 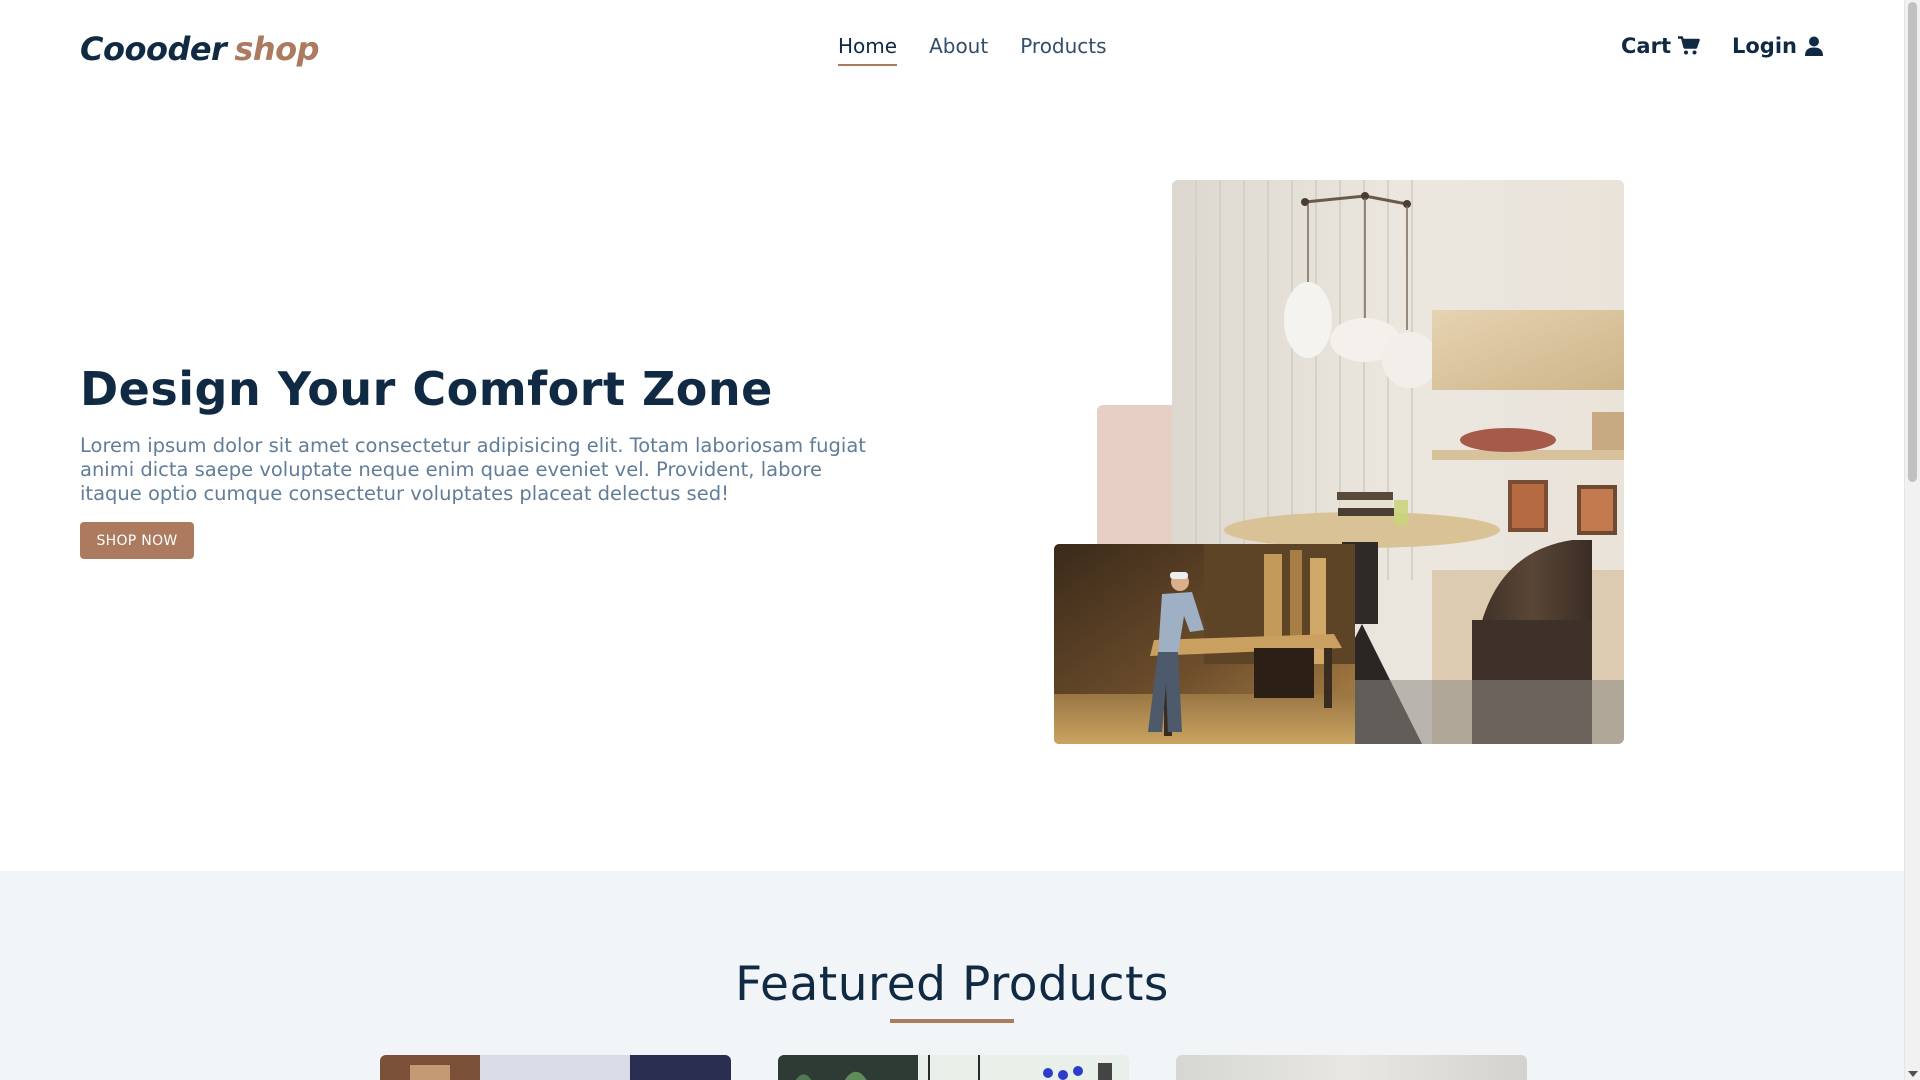 I want to click on login-label: Login, so click(x=1764, y=46).